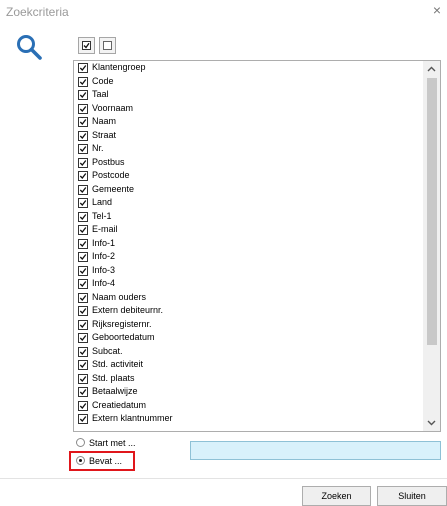  What do you see at coordinates (102, 215) in the screenshot?
I see `field-label: Tel-1` at bounding box center [102, 215].